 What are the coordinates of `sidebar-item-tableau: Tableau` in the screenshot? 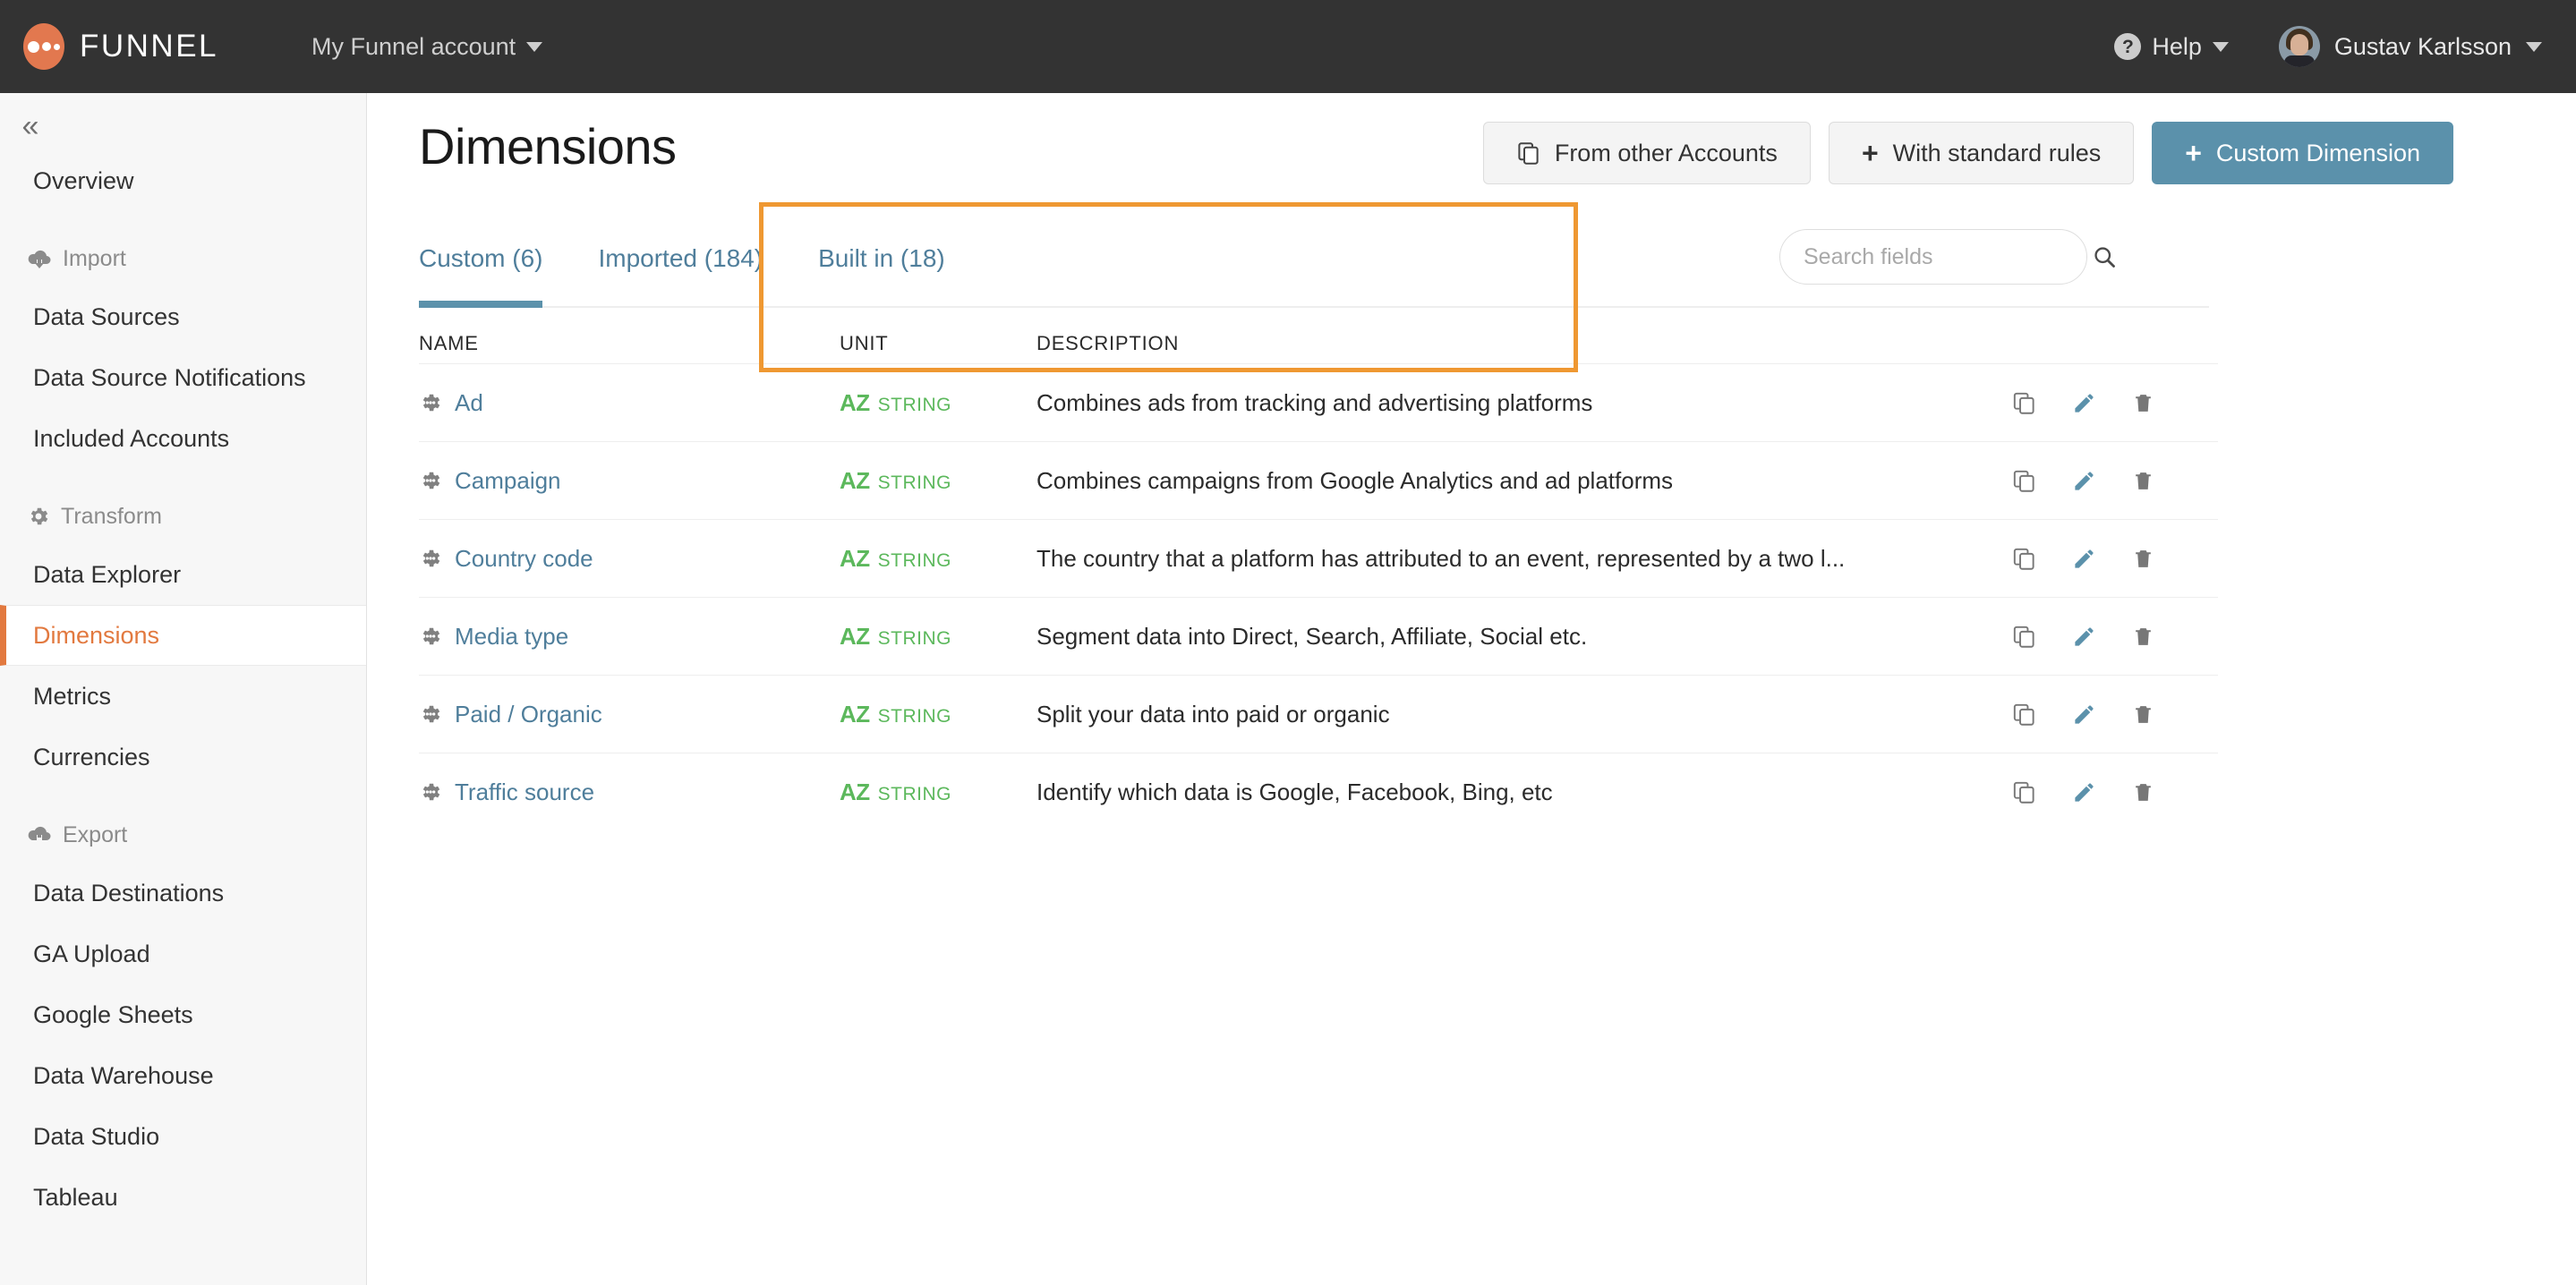 It's located at (183, 1197).